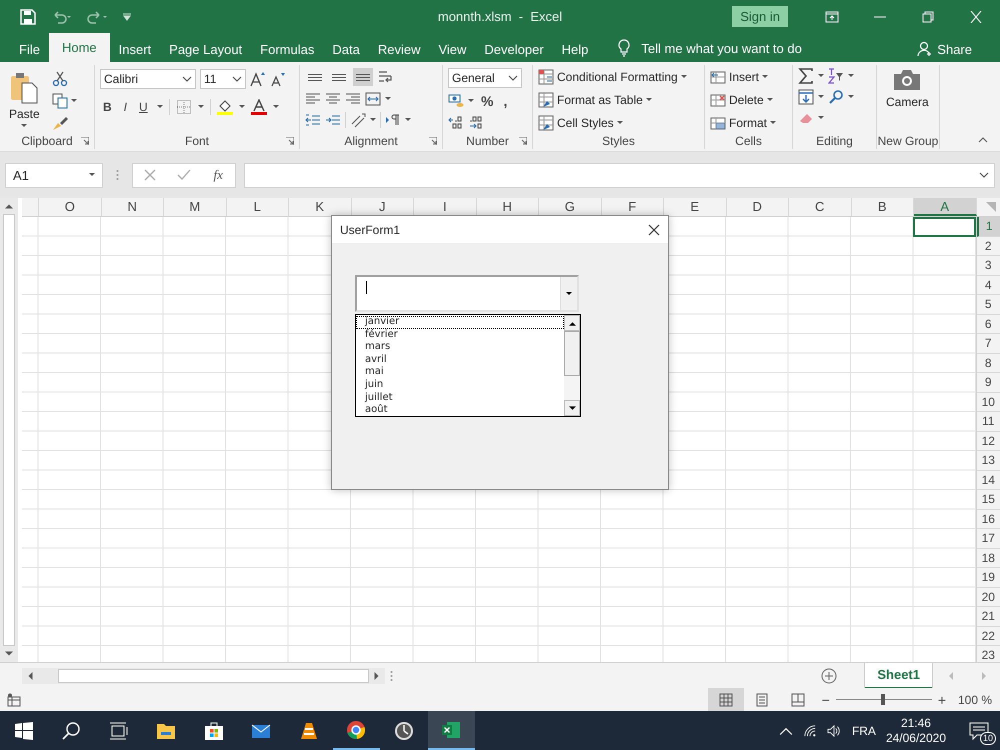  What do you see at coordinates (373, 99) in the screenshot?
I see `merge-icon` at bounding box center [373, 99].